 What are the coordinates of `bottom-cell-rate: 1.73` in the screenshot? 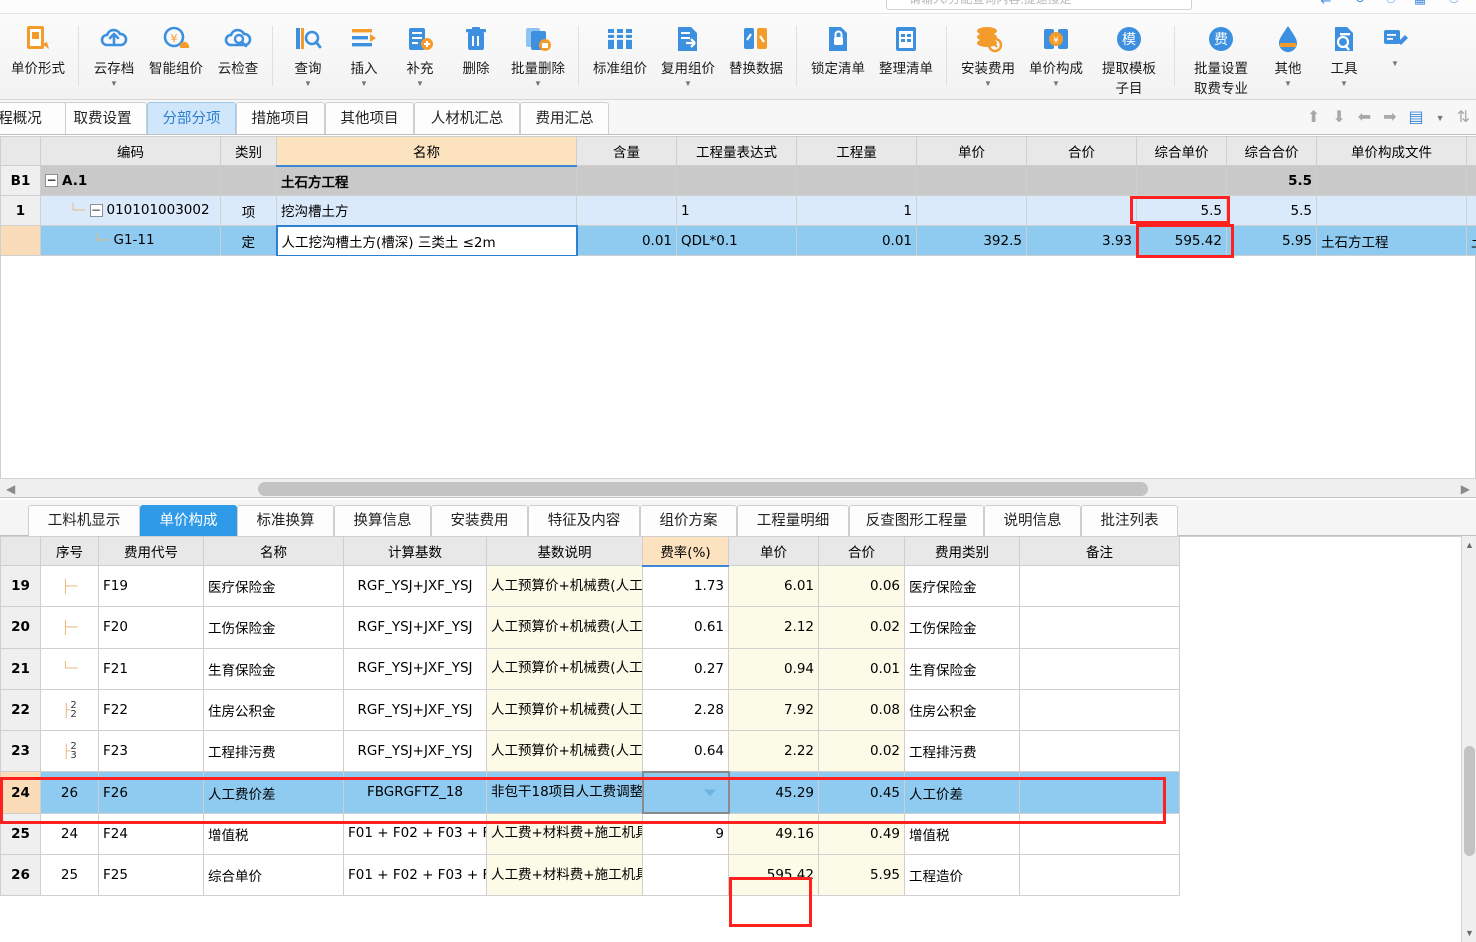 It's located at (685, 586).